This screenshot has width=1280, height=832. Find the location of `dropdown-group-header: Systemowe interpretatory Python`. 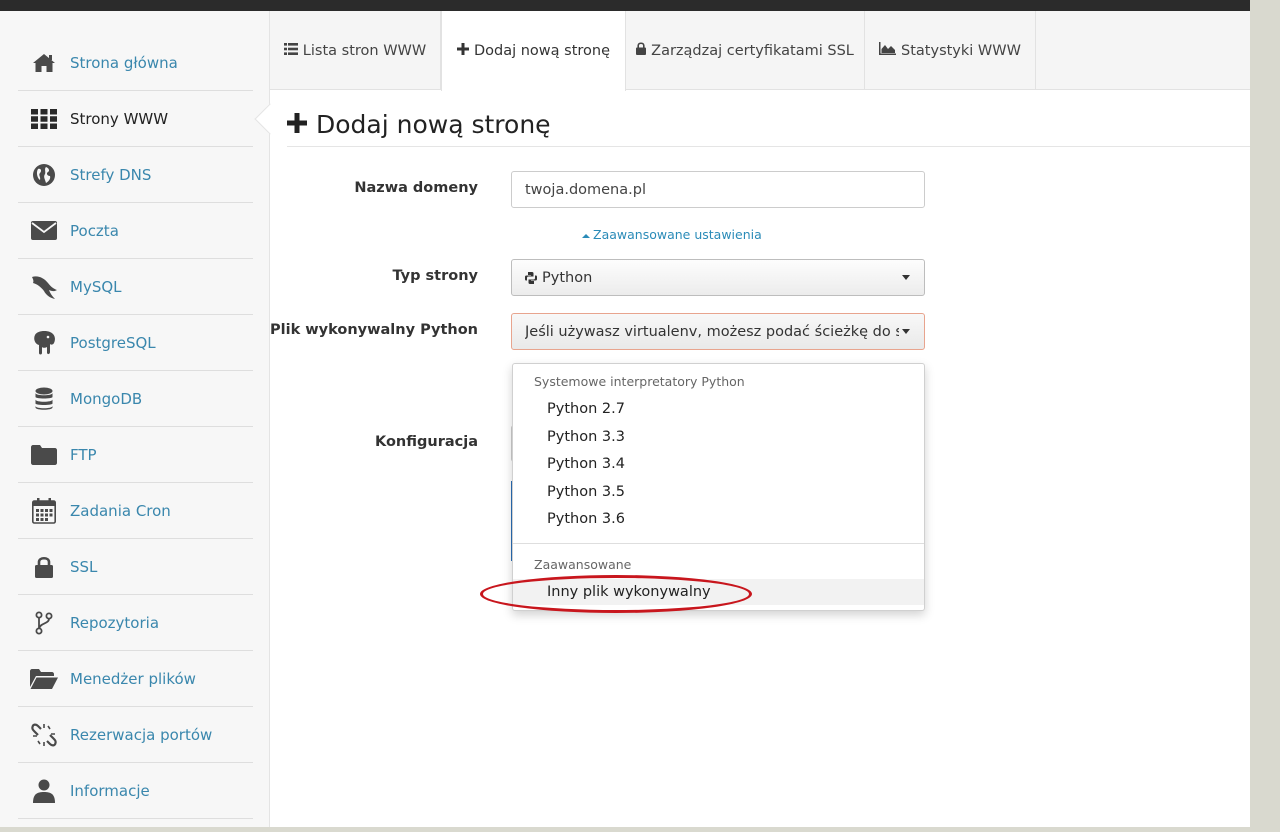

dropdown-group-header: Systemowe interpretatory Python is located at coordinates (639, 381).